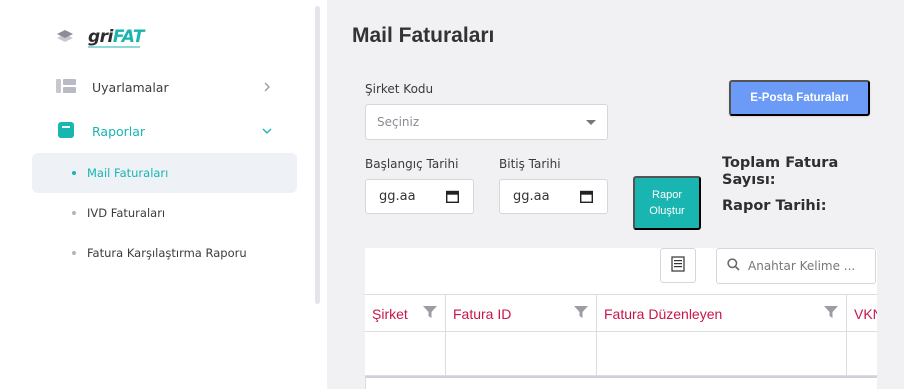  I want to click on grid-scroll-area, so click(621, 382).